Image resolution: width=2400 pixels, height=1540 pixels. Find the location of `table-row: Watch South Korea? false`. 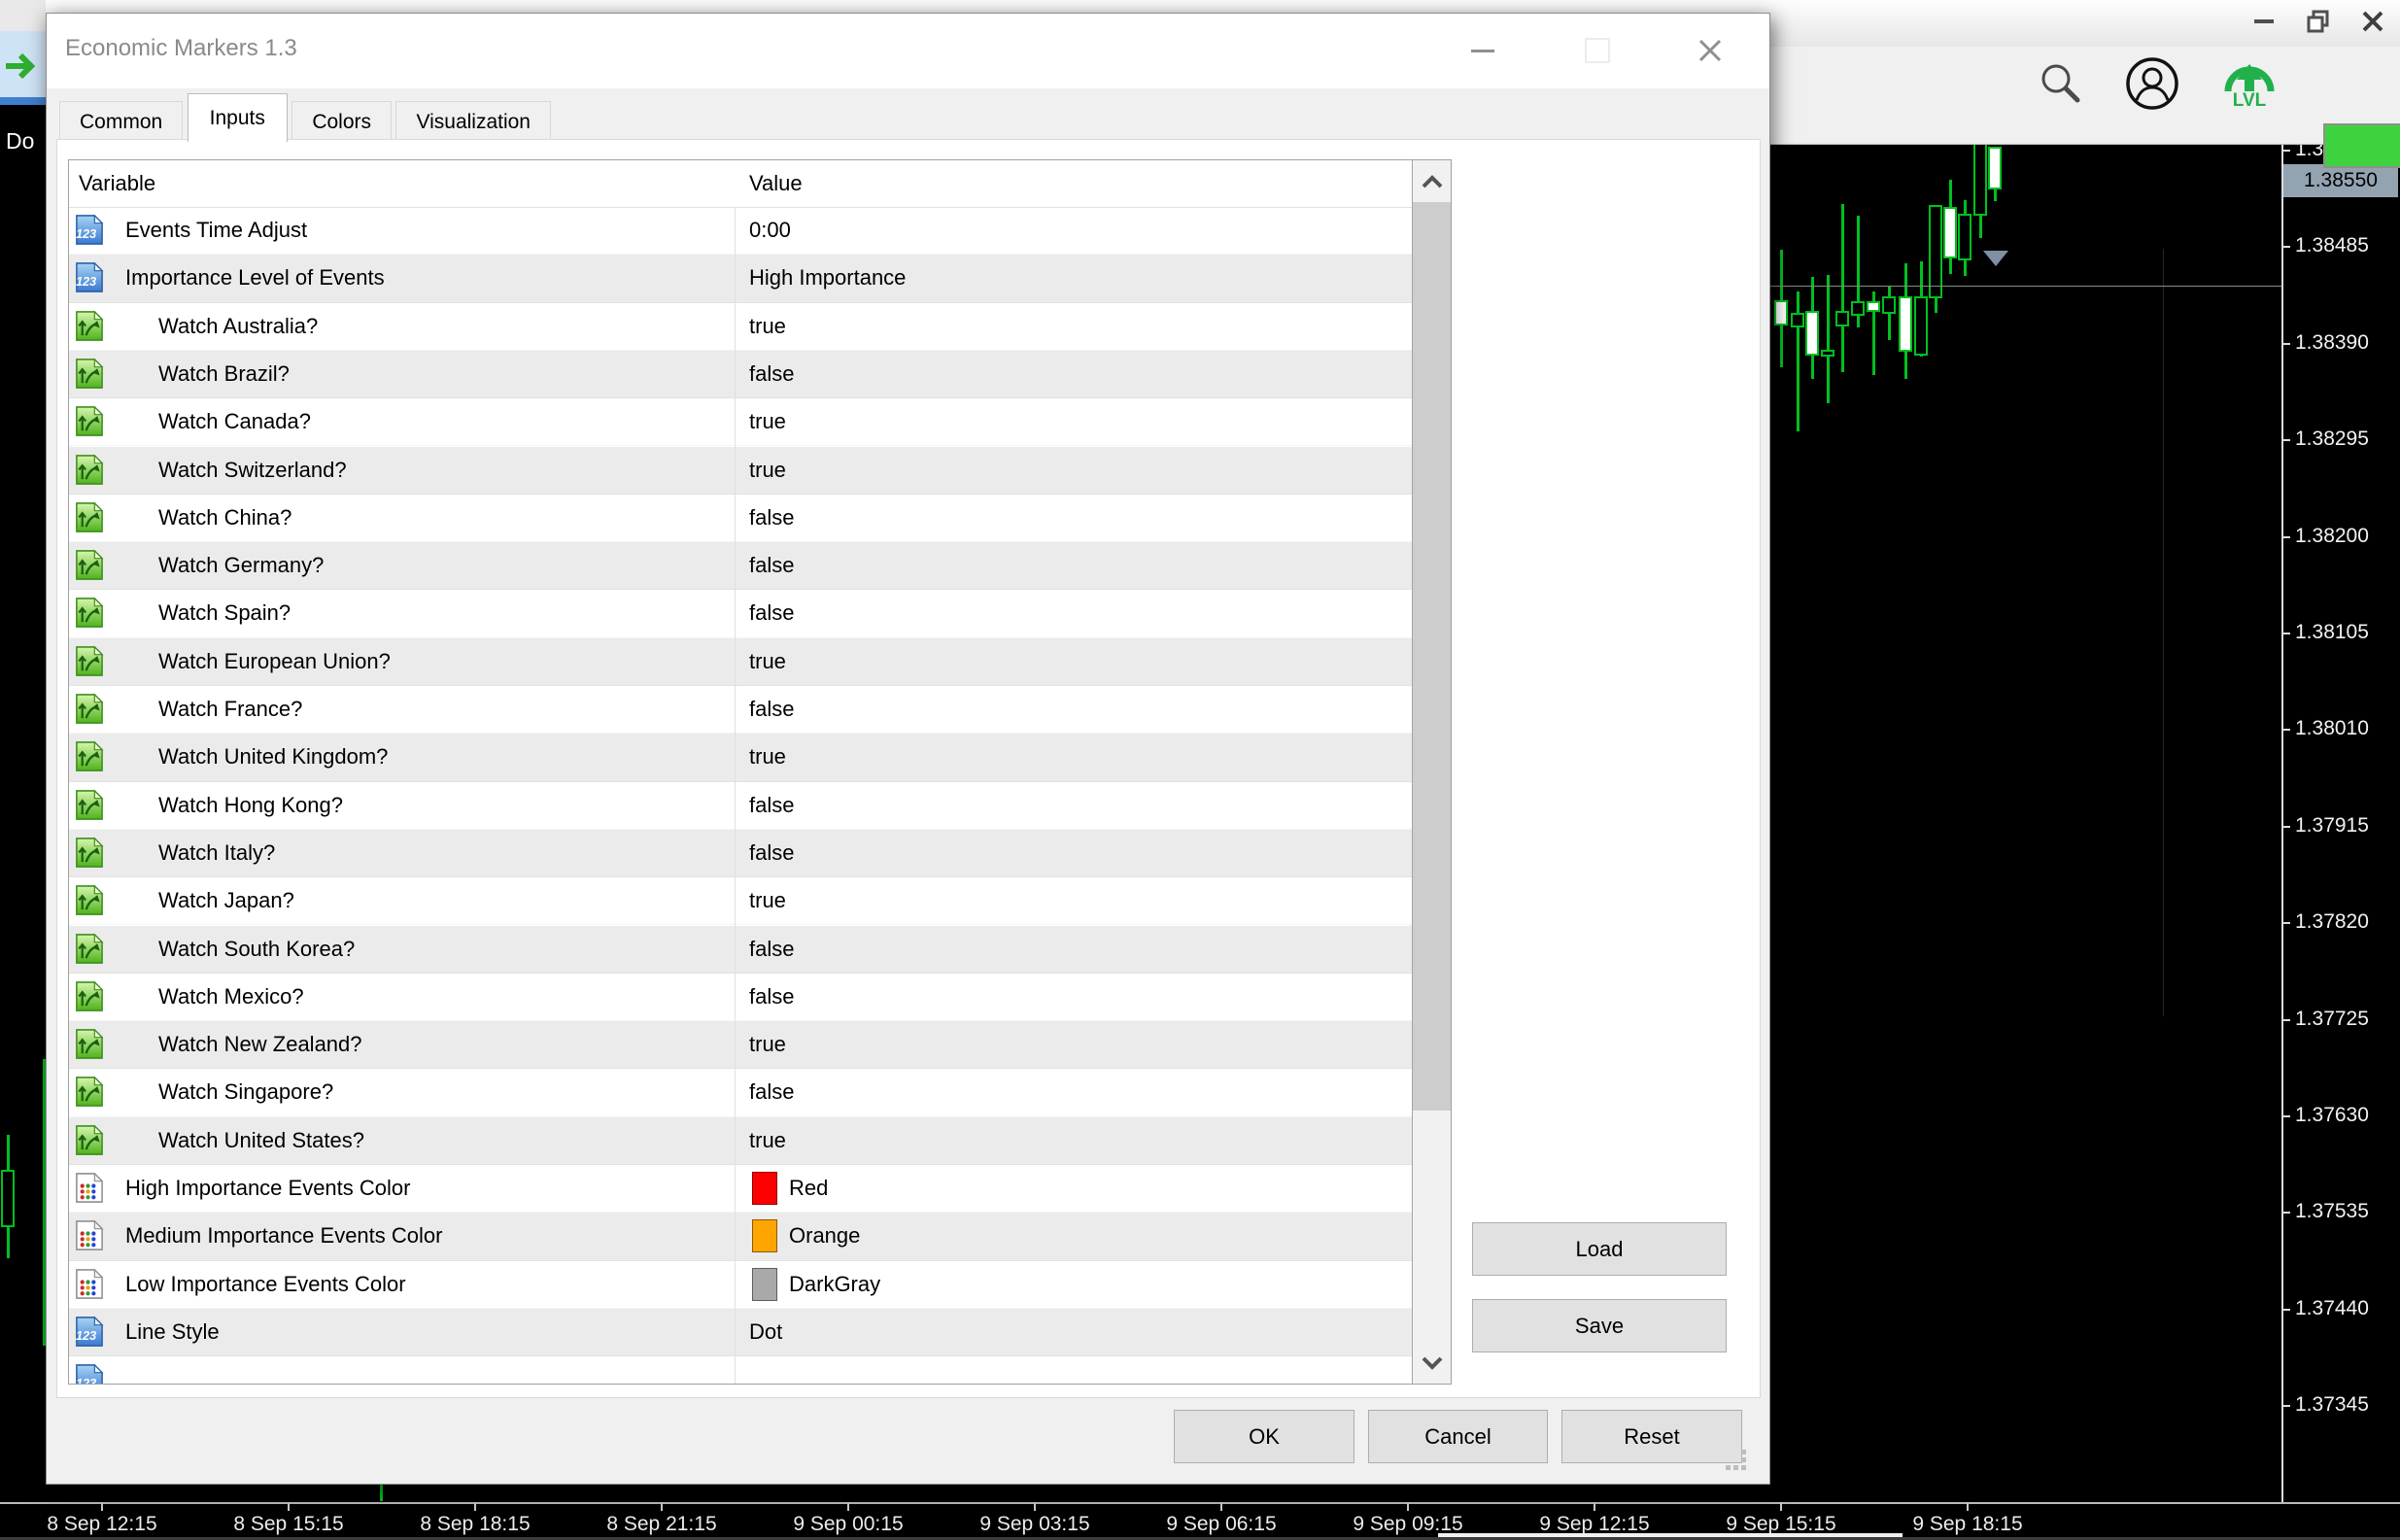

table-row: Watch South Korea? false is located at coordinates (740, 949).